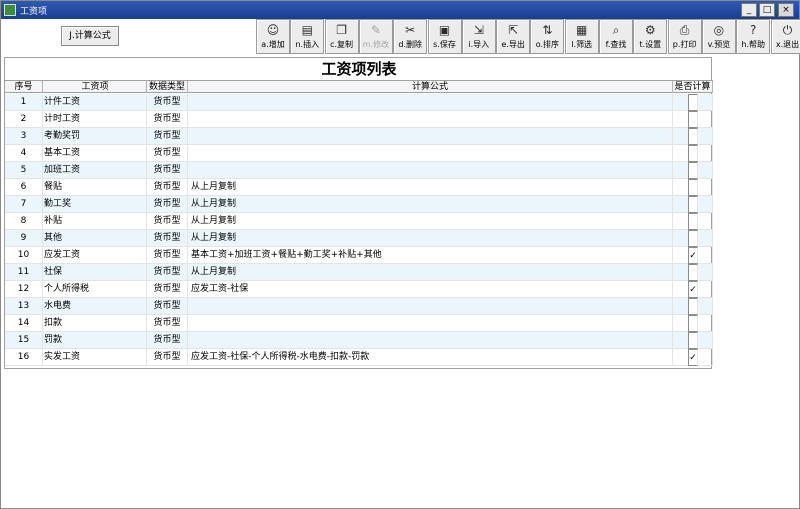 This screenshot has width=800, height=509. What do you see at coordinates (95, 153) in the screenshot?
I see `cell-name: 基本工资` at bounding box center [95, 153].